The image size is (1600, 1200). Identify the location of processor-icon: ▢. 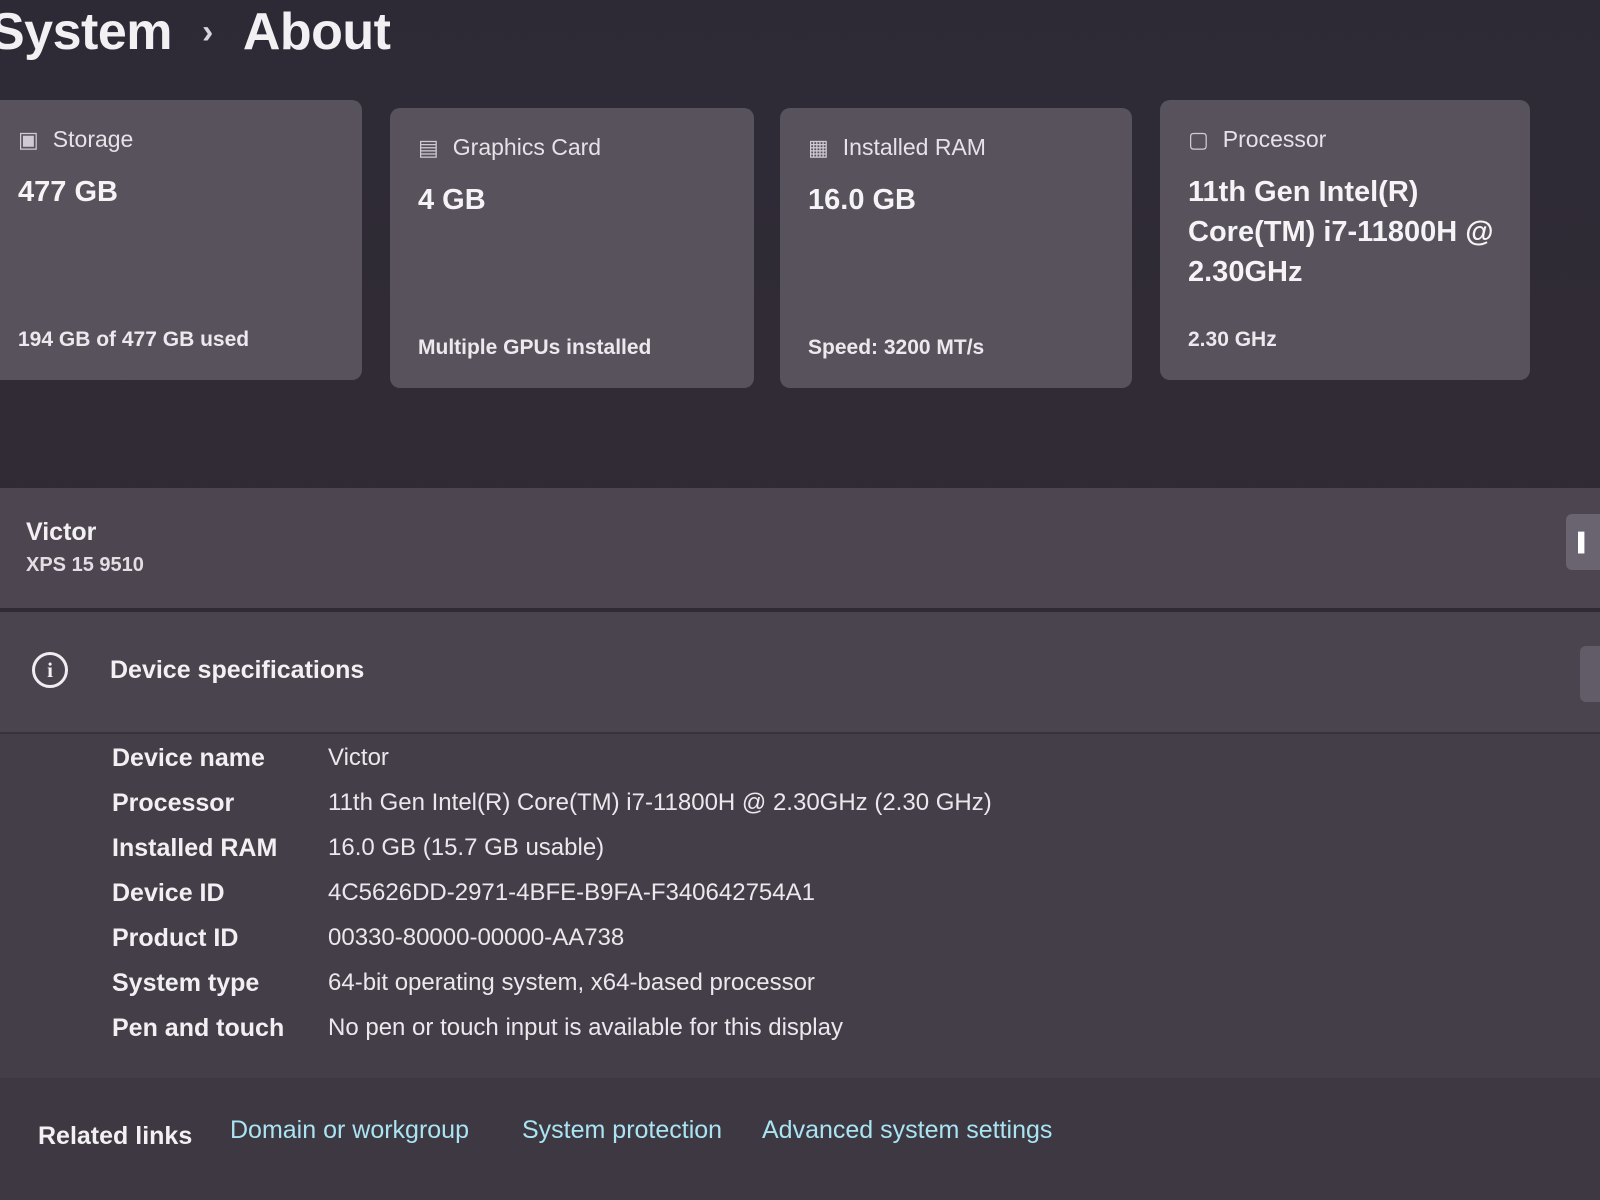
(1198, 139).